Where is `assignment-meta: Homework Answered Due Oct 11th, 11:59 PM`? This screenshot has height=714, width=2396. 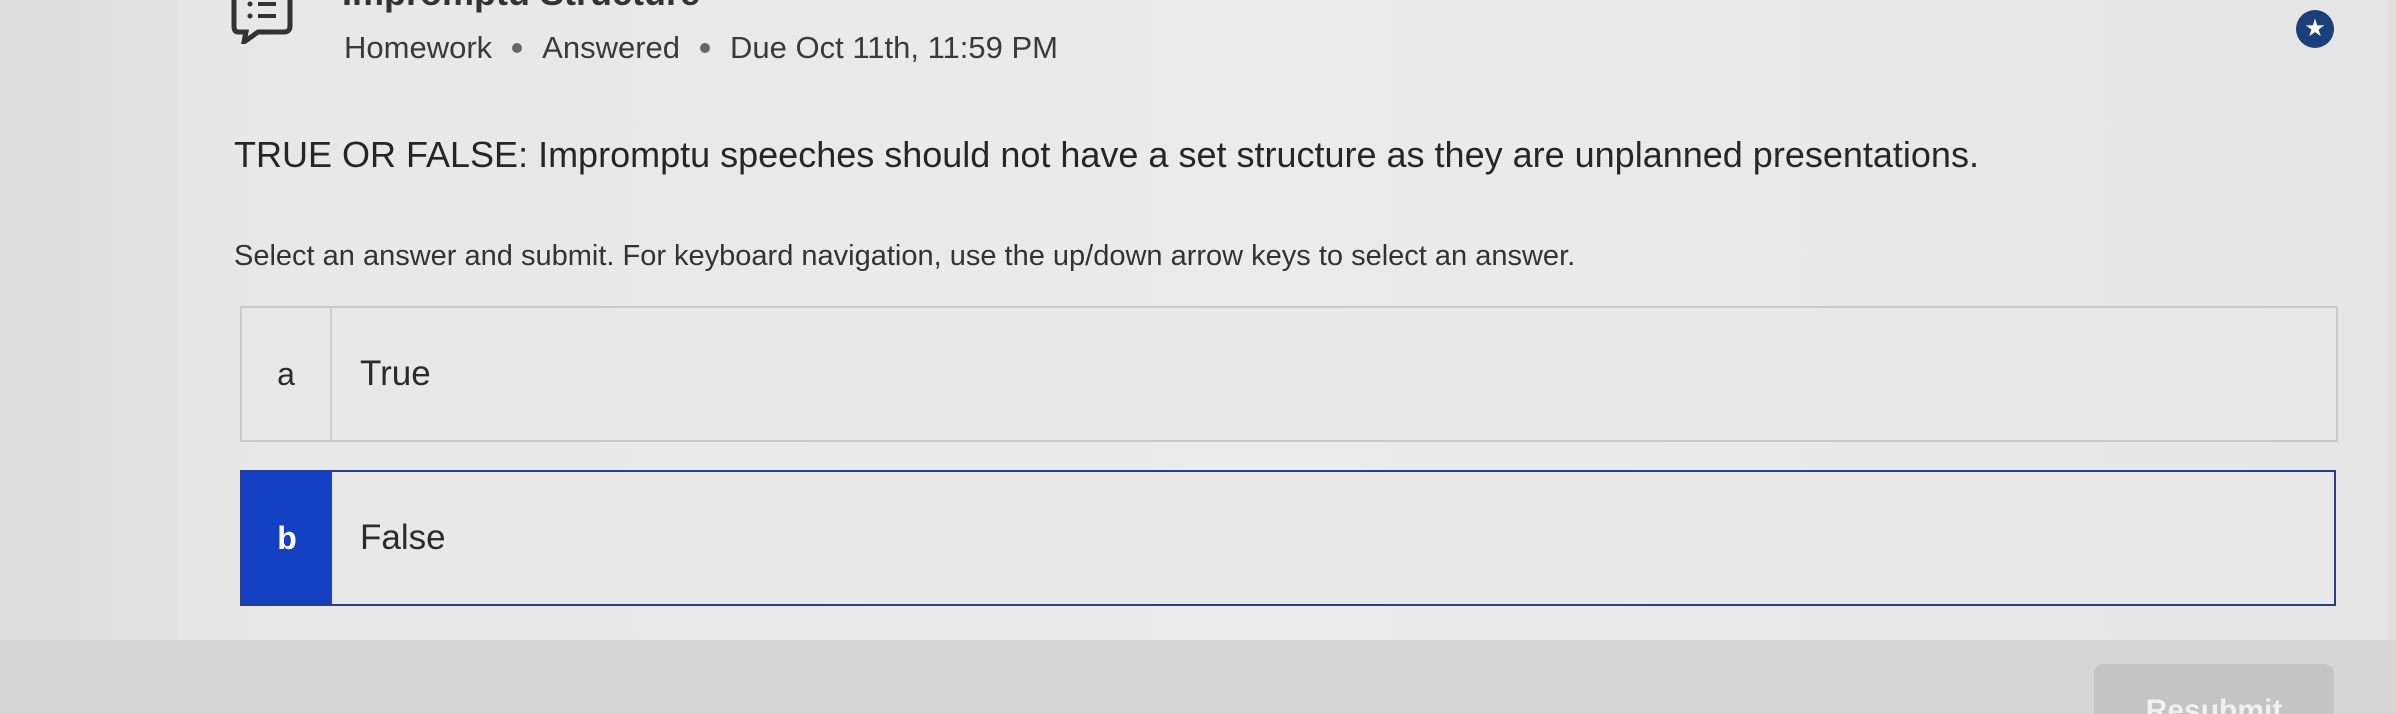 assignment-meta: Homework Answered Due Oct 11th, 11:59 PM is located at coordinates (701, 48).